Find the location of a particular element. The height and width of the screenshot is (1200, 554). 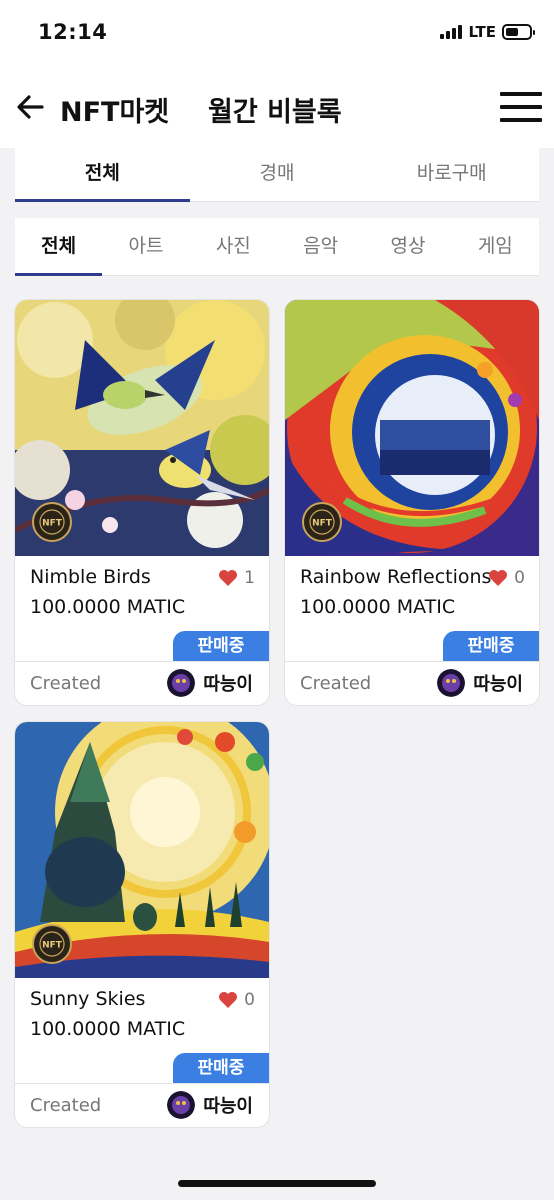

back-arrow-icon is located at coordinates (31, 107).